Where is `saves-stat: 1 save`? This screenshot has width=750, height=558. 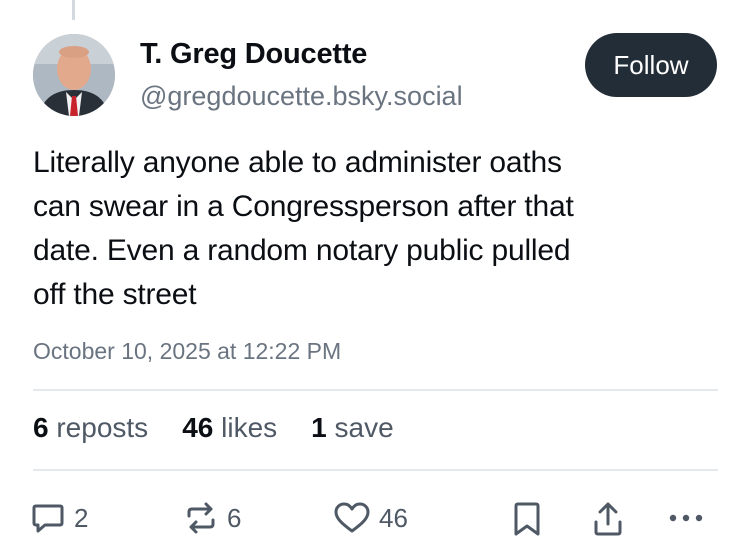
saves-stat: 1 save is located at coordinates (352, 428).